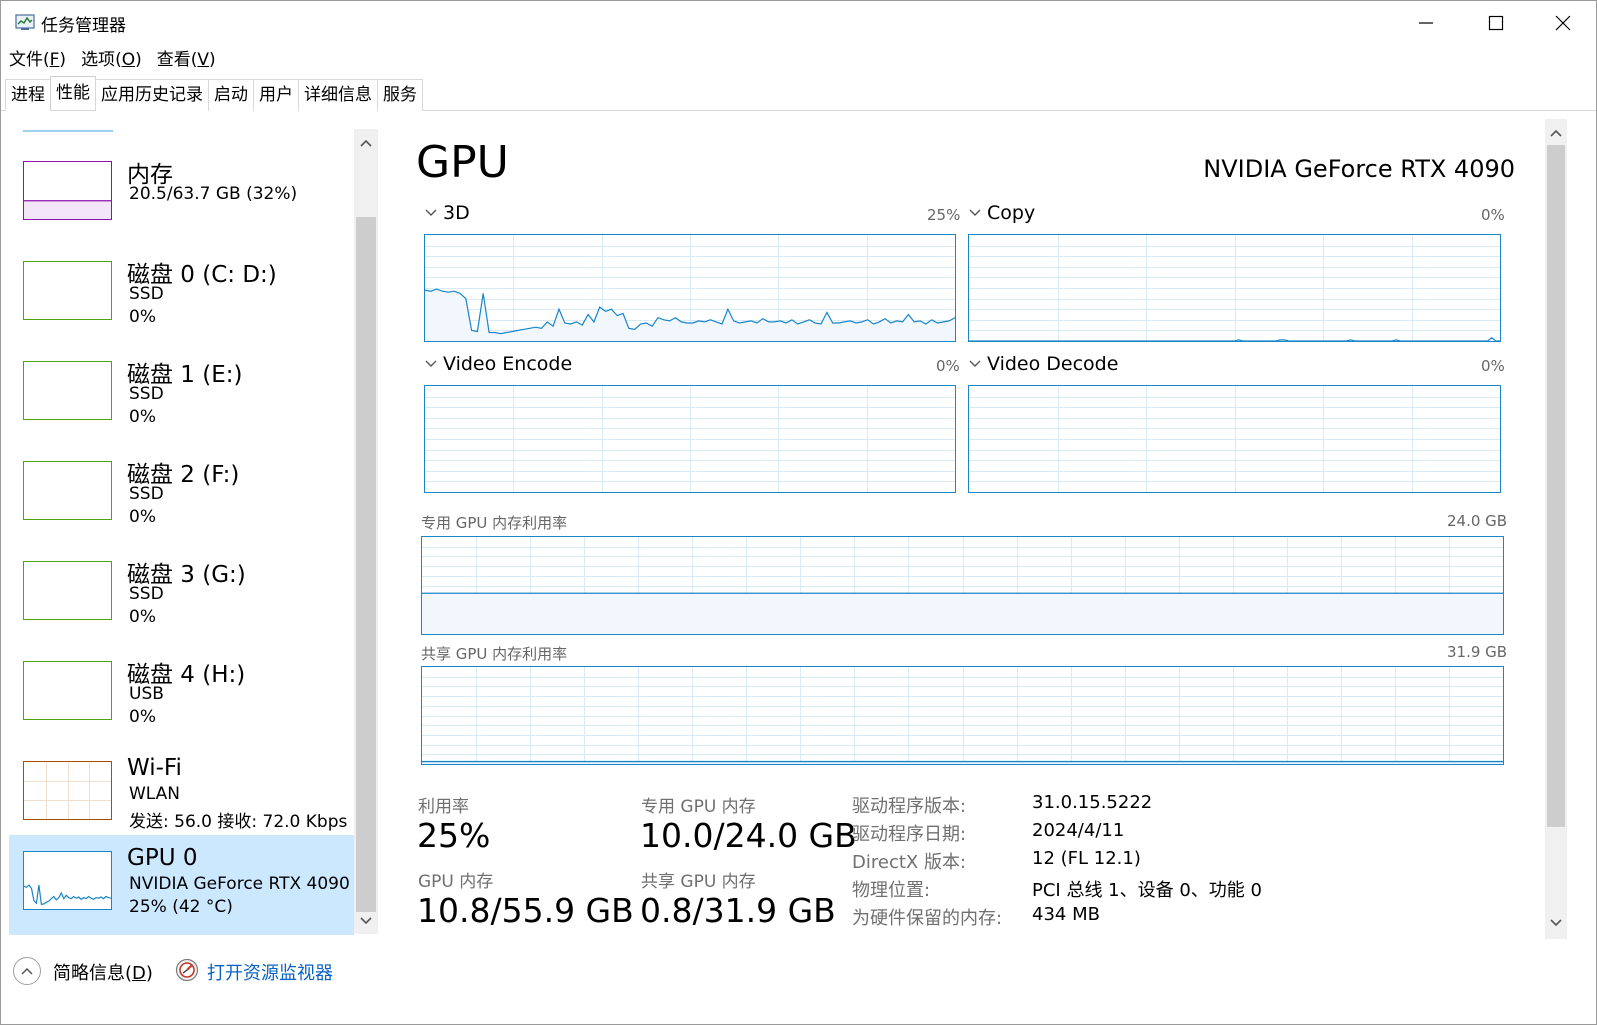 Image resolution: width=1597 pixels, height=1025 pixels. Describe the element at coordinates (181, 697) in the screenshot. I see `resource-disk-4: 磁盘 4 (H:) USB 0%` at that location.